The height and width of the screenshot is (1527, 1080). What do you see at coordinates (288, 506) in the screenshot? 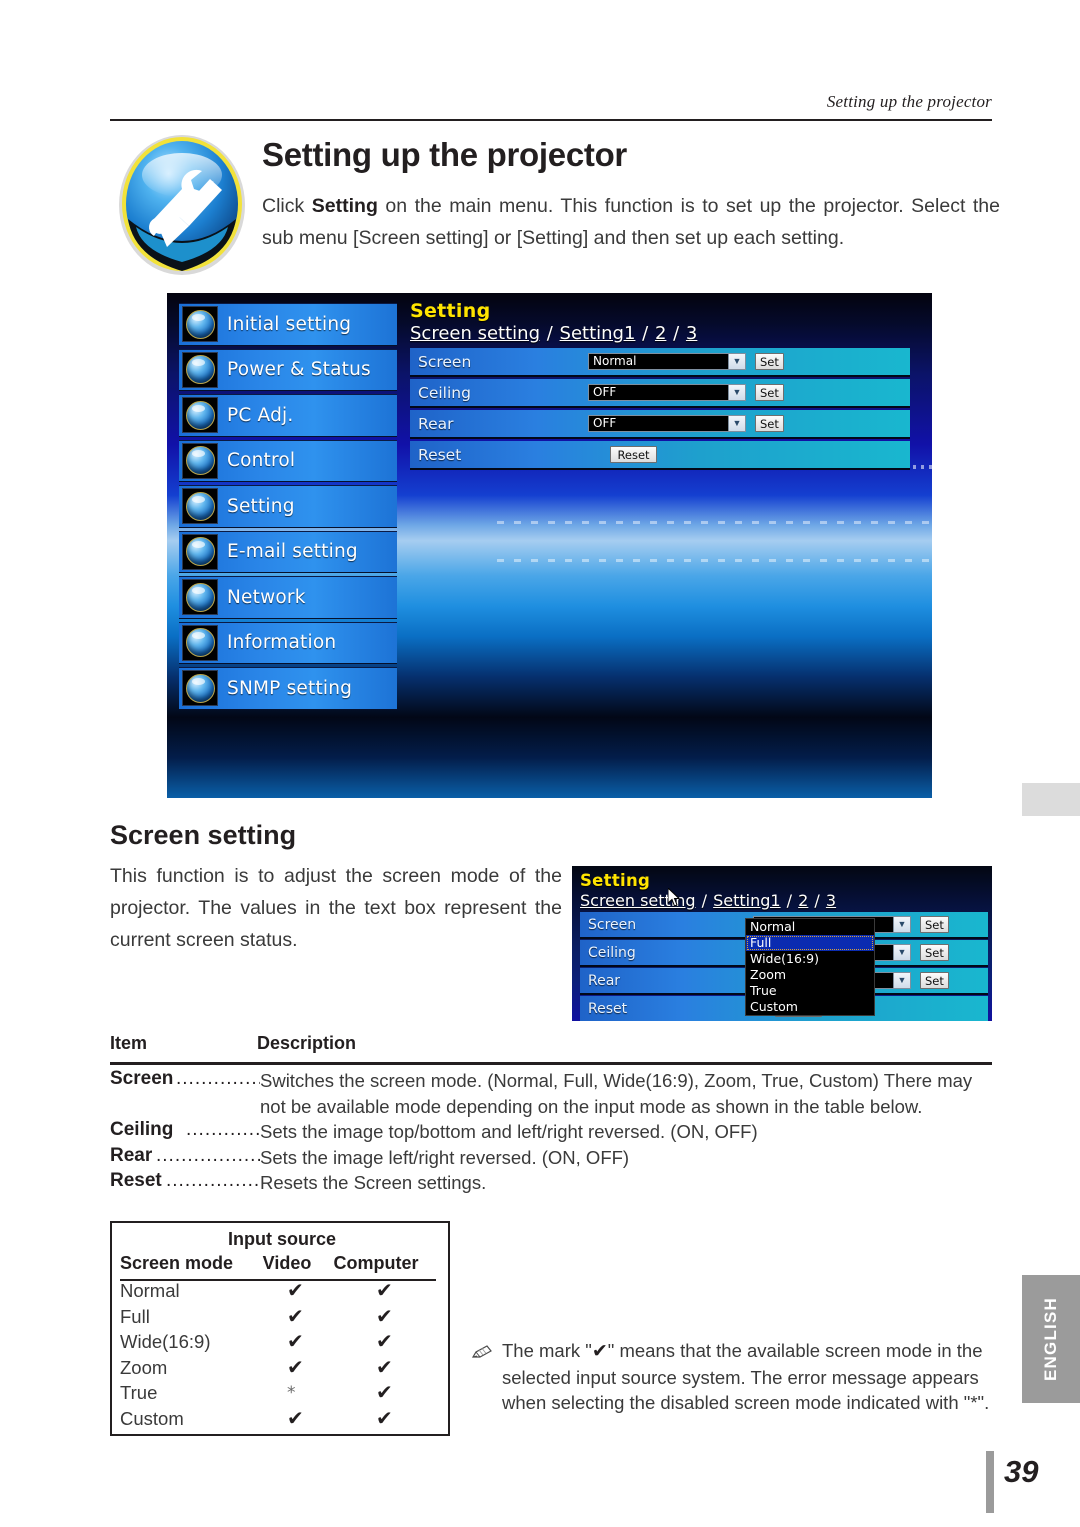
I see `sidebar-item-setting: Setting` at bounding box center [288, 506].